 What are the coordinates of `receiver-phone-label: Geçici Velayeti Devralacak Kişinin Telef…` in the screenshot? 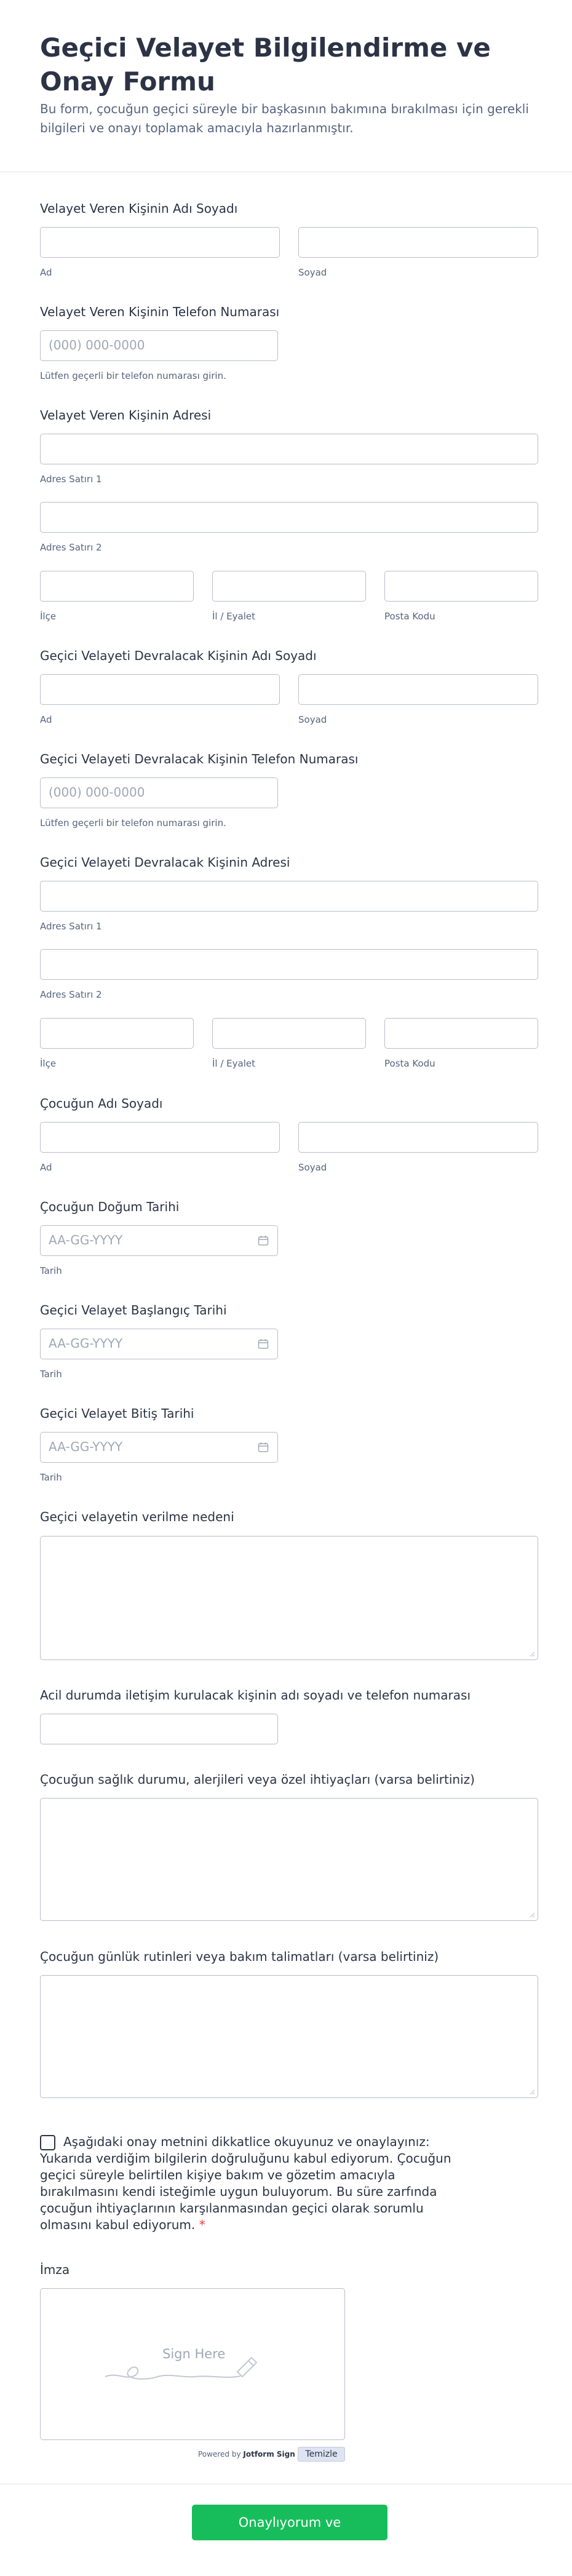 It's located at (199, 759).